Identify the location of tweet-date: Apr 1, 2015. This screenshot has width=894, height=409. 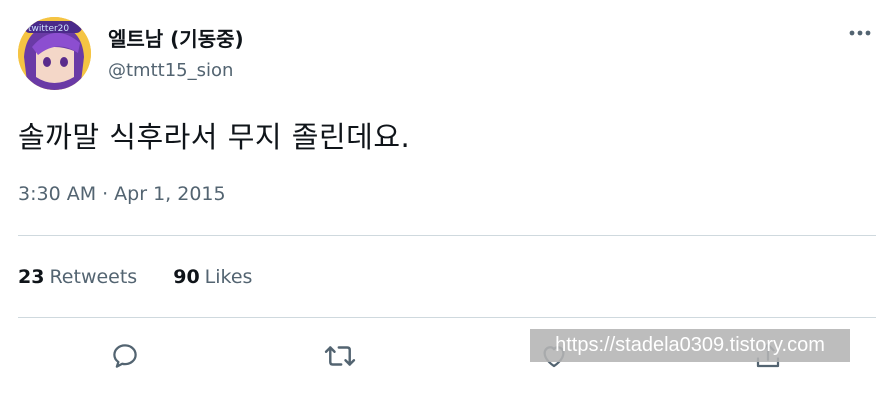
(169, 194).